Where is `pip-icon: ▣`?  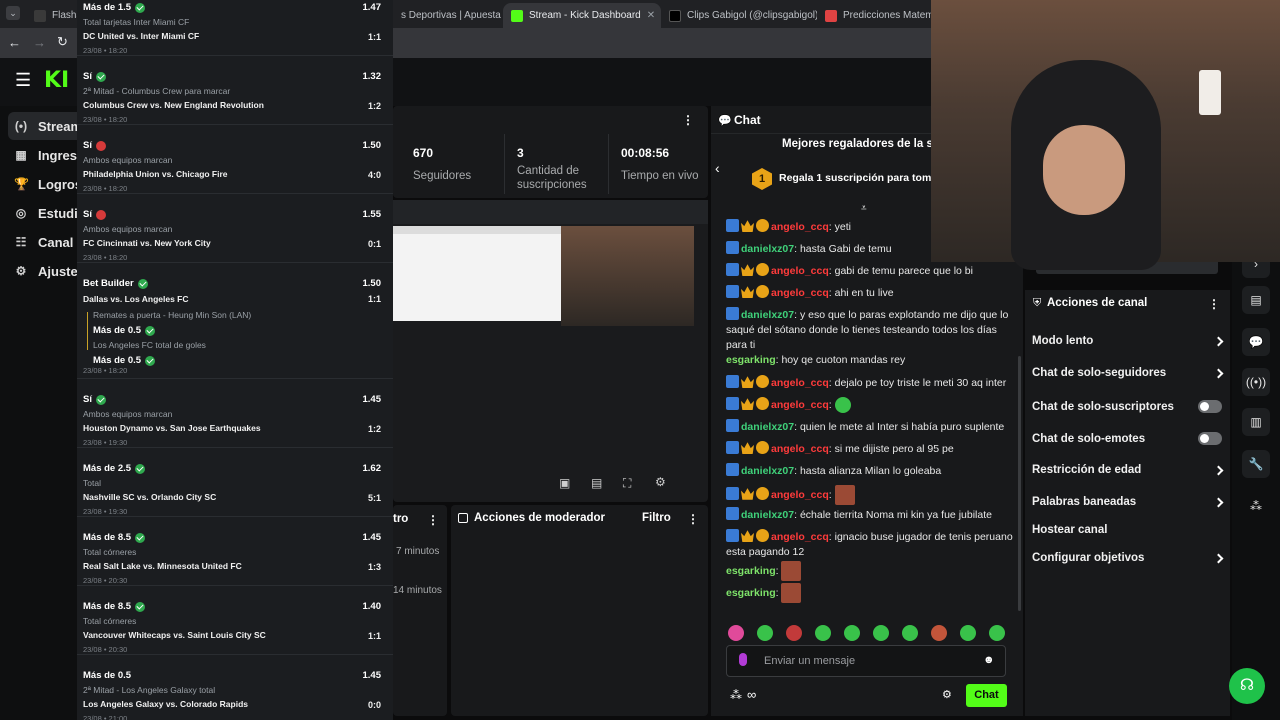 pip-icon: ▣ is located at coordinates (564, 483).